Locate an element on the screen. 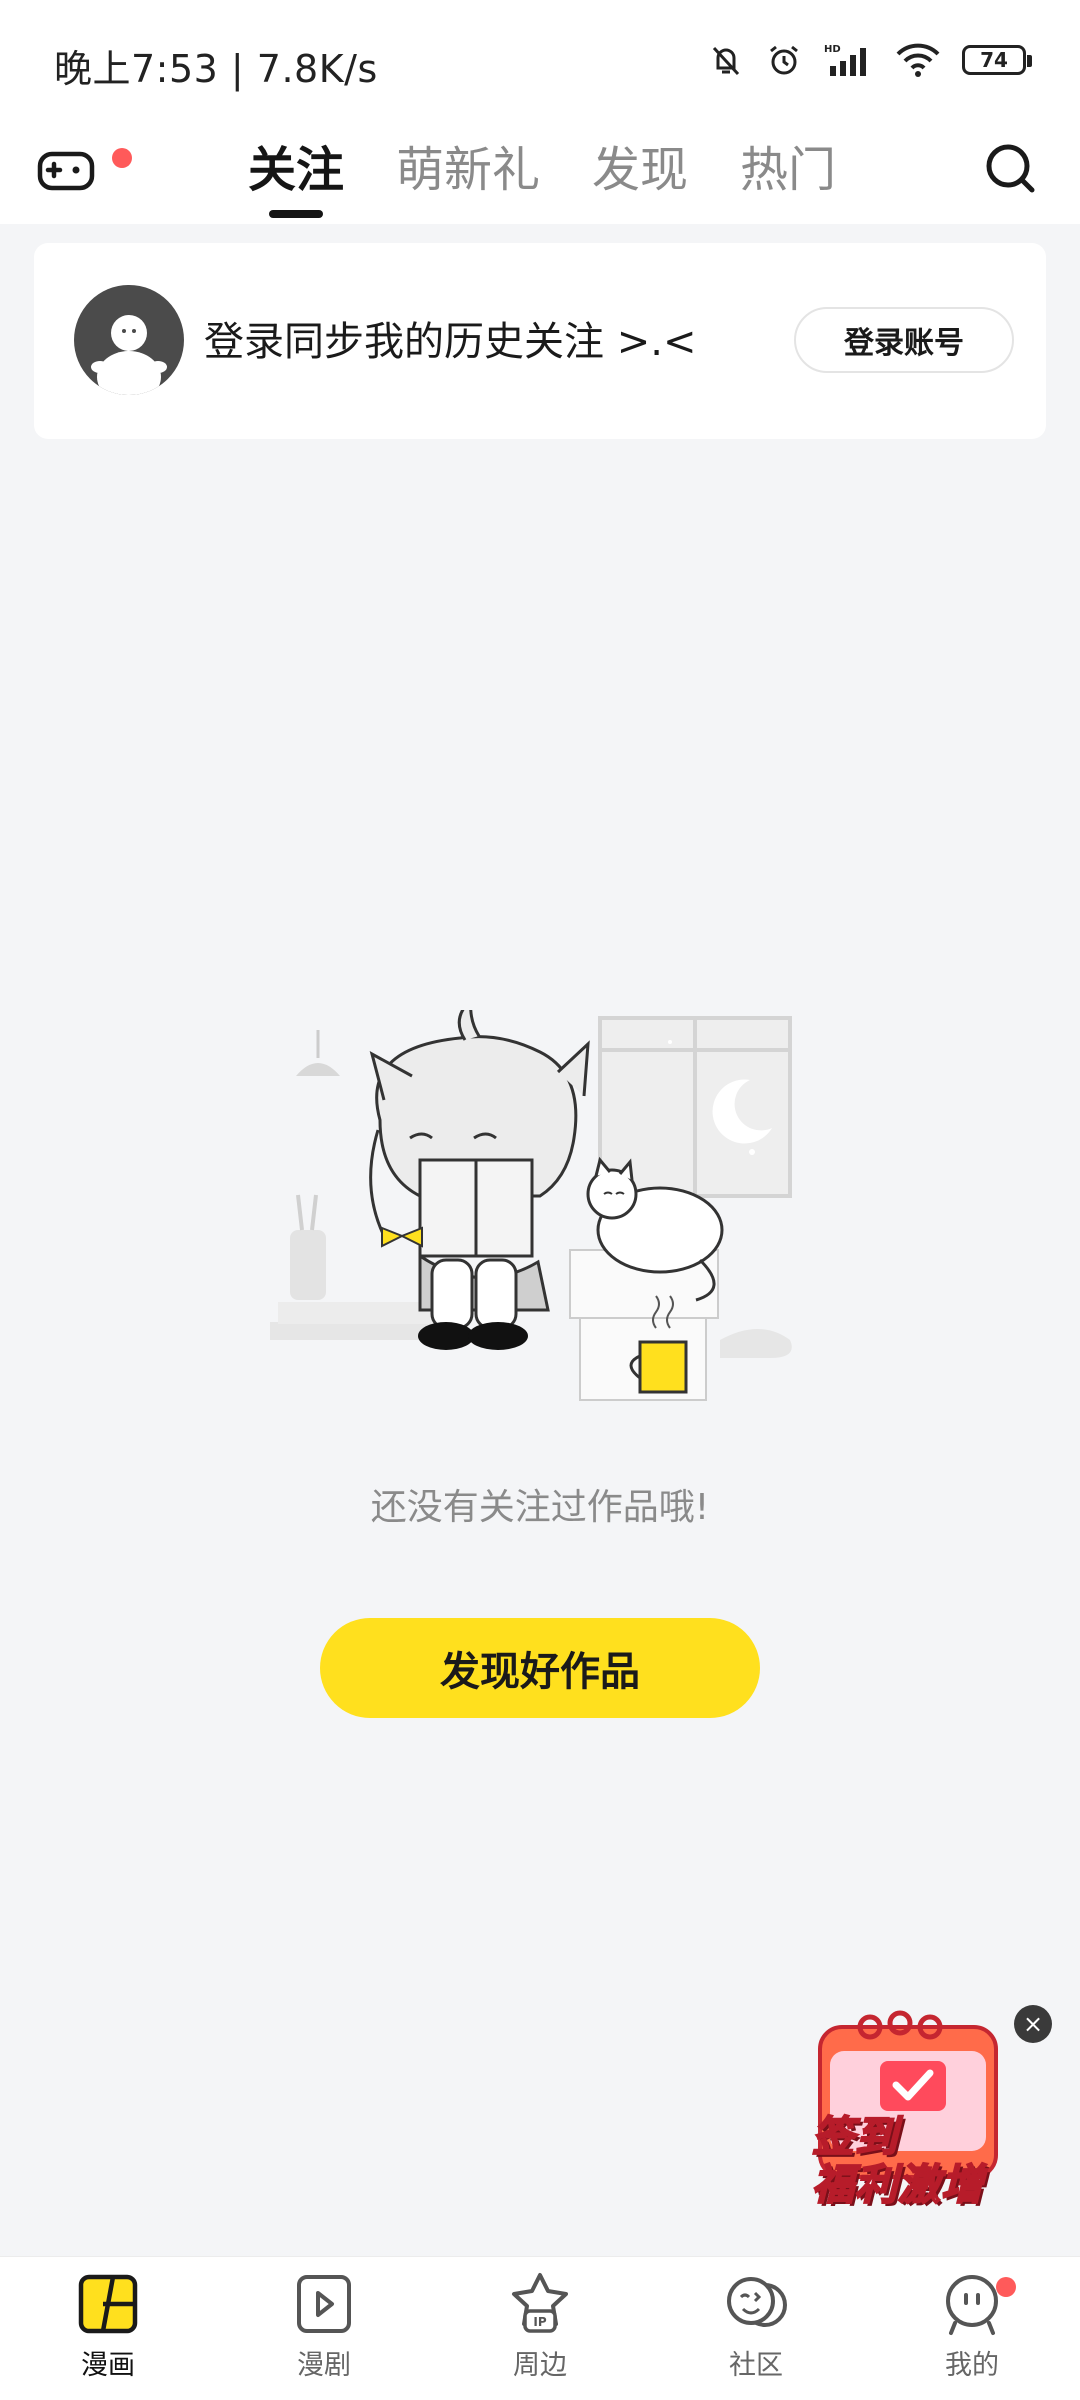 Image resolution: width=1080 pixels, height=2400 pixels. tab-newbie-gift: 萌新礼 is located at coordinates (468, 170).